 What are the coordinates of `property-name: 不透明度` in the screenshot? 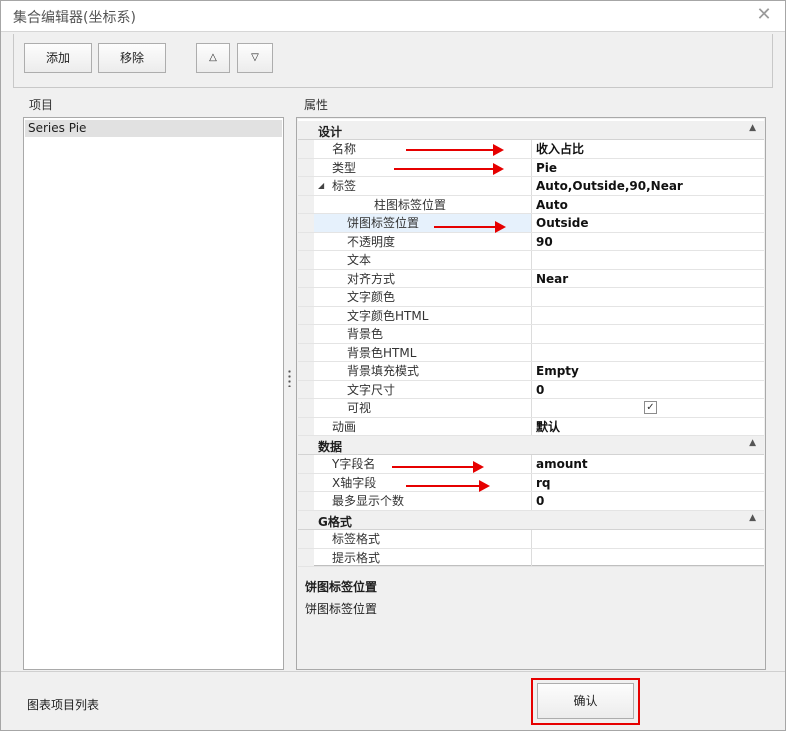 It's located at (423, 241).